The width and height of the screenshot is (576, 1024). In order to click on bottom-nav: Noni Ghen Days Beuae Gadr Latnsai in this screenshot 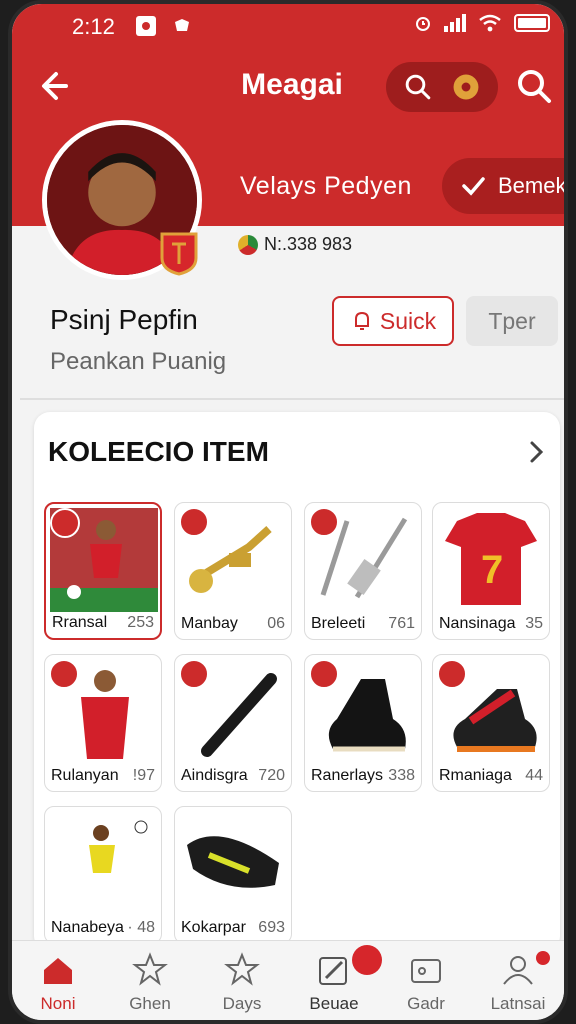, I will do `click(288, 980)`.